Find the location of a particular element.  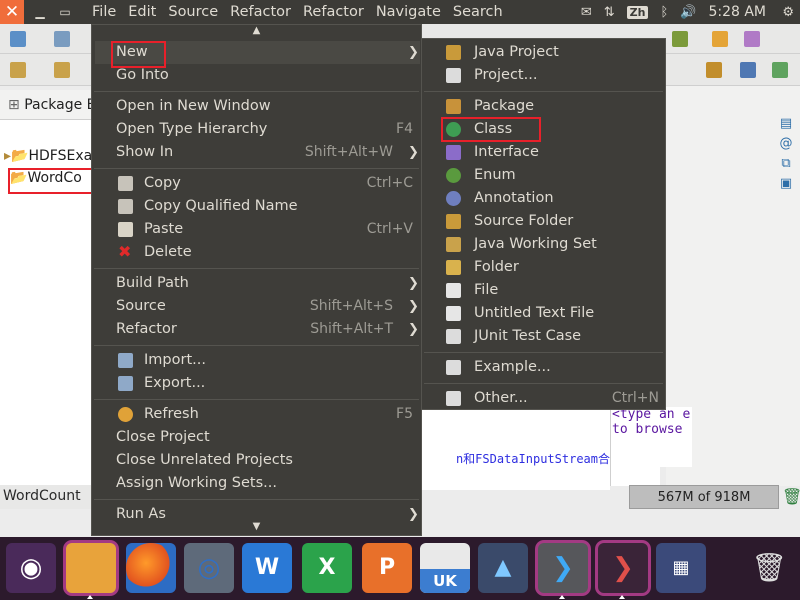

text-file-icon is located at coordinates (453, 313).